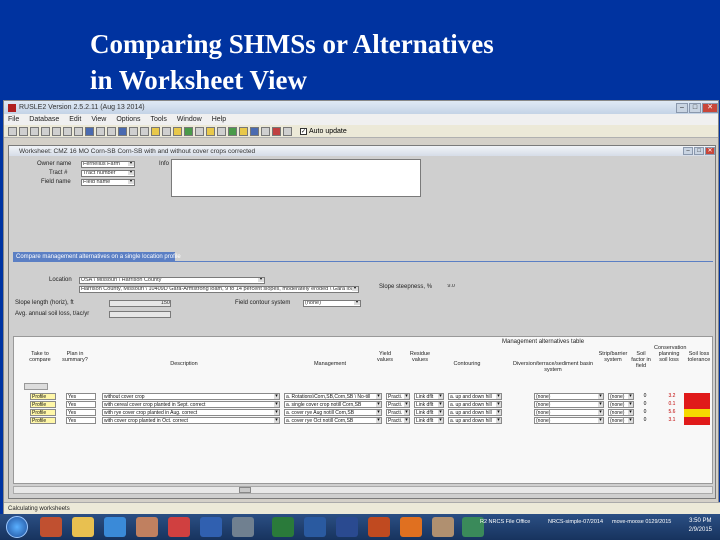 The height and width of the screenshot is (540, 720). I want to click on tool-icon-j, so click(232, 131).